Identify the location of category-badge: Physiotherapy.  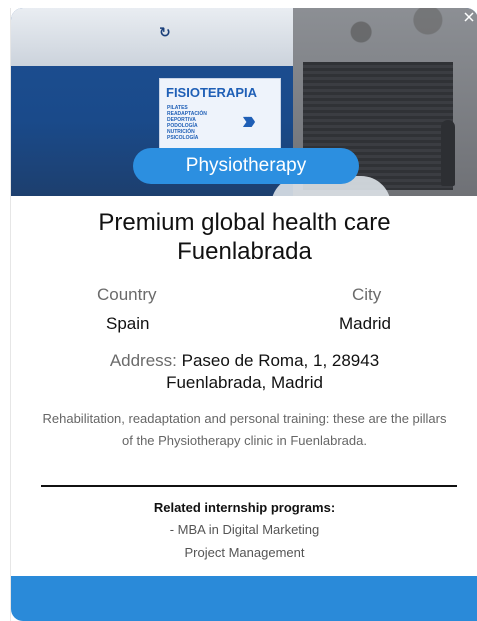
(246, 166).